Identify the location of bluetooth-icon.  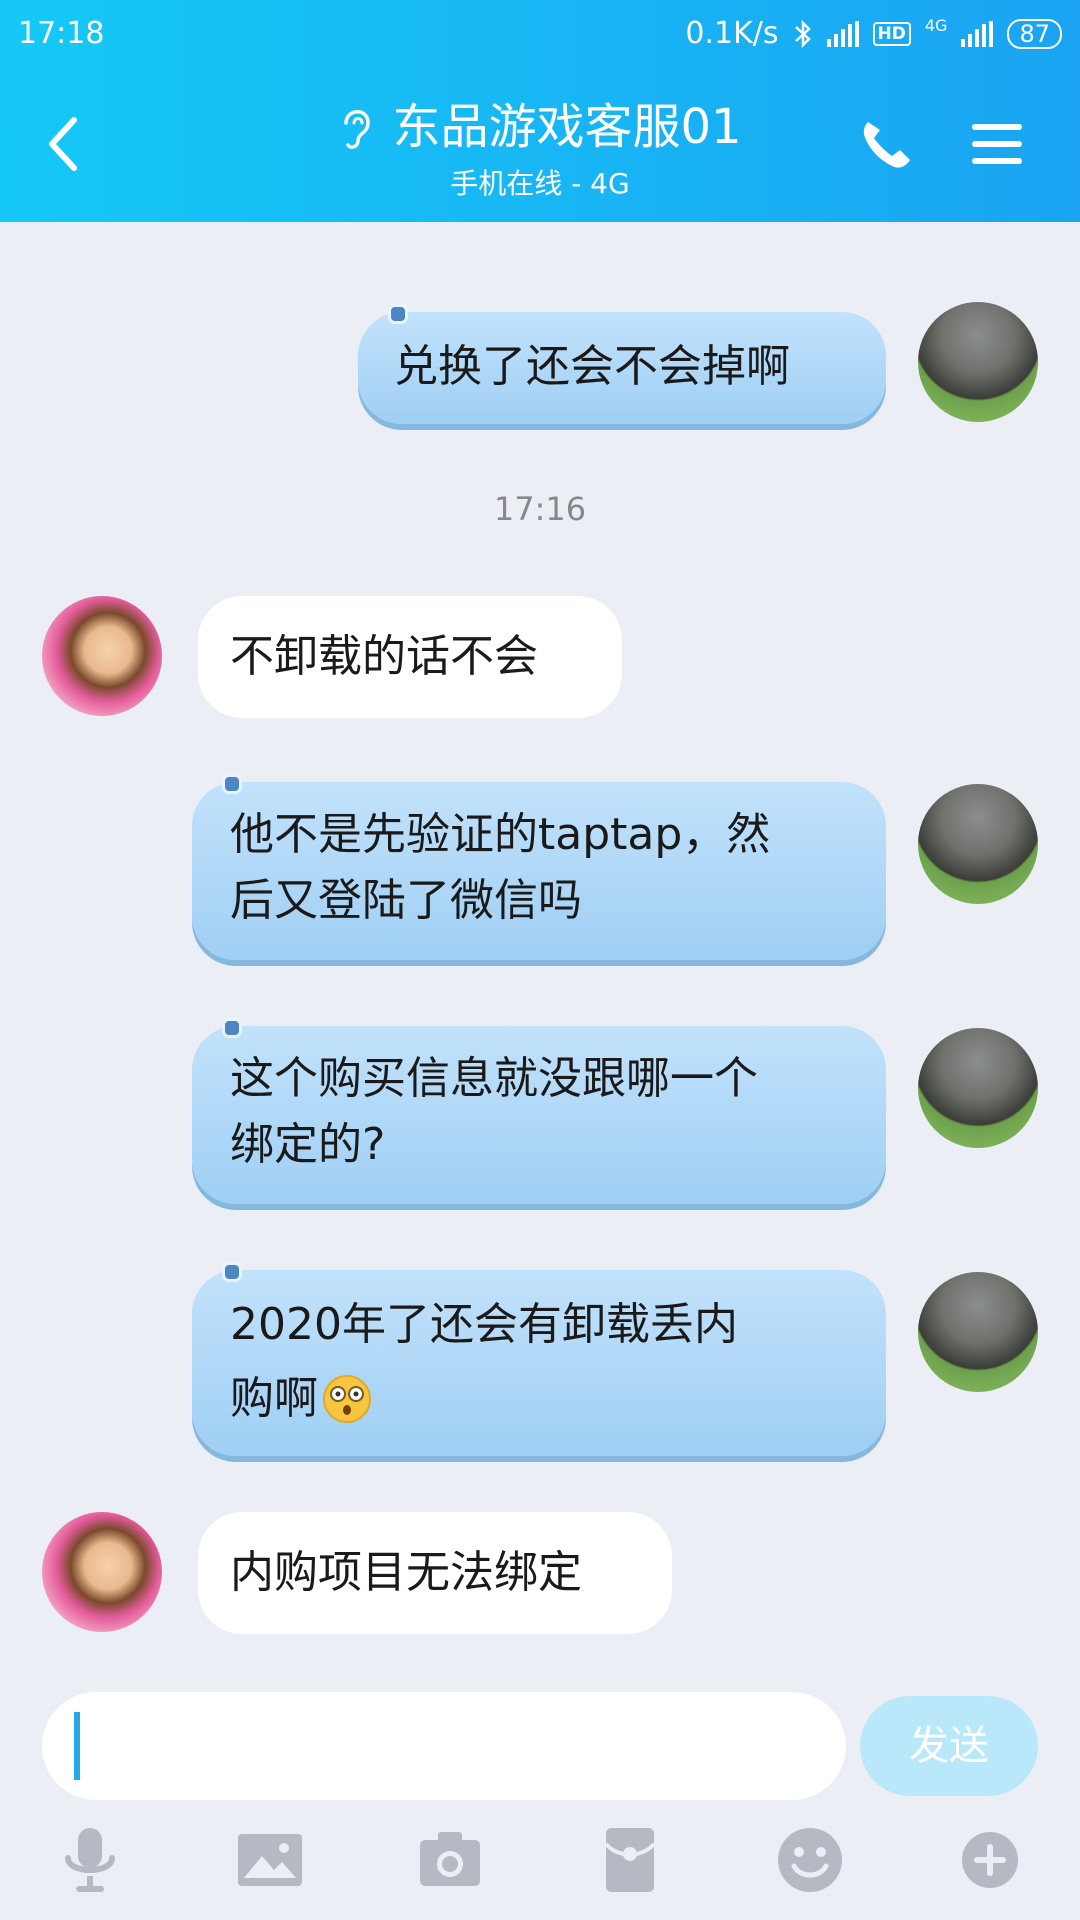
(802, 33).